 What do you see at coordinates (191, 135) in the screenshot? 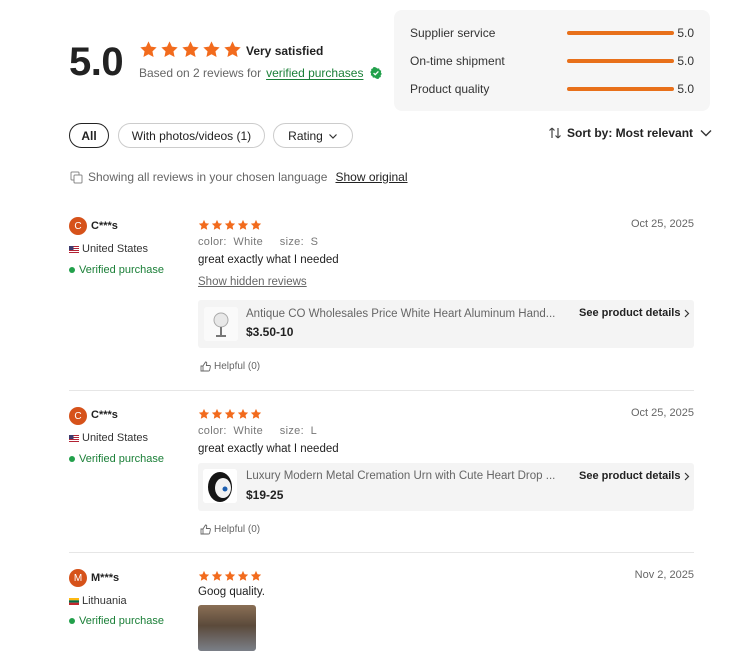
I see `filter-photos-button: With photos/videos (1)` at bounding box center [191, 135].